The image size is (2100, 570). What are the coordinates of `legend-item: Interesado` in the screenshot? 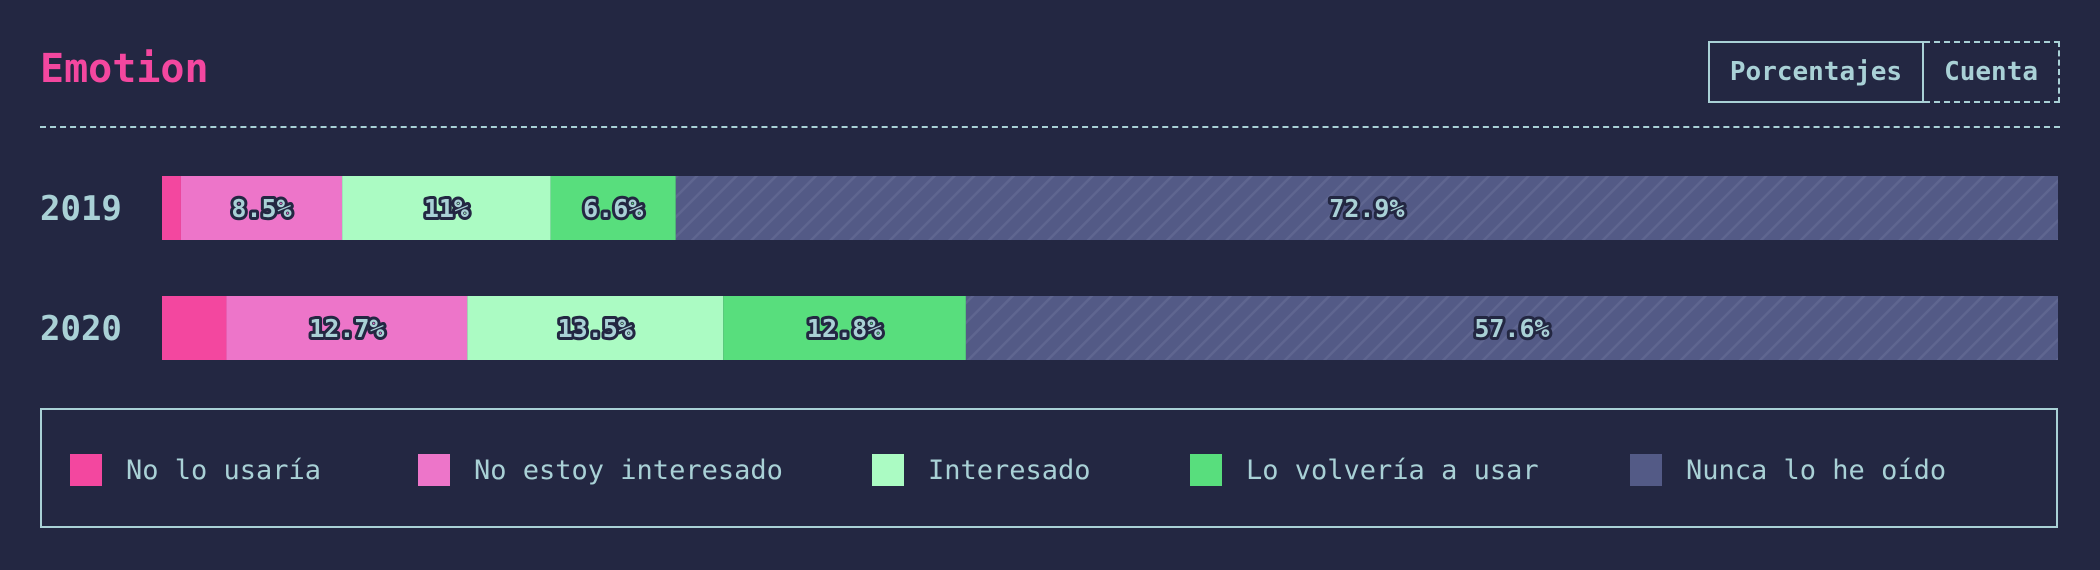 It's located at (981, 470).